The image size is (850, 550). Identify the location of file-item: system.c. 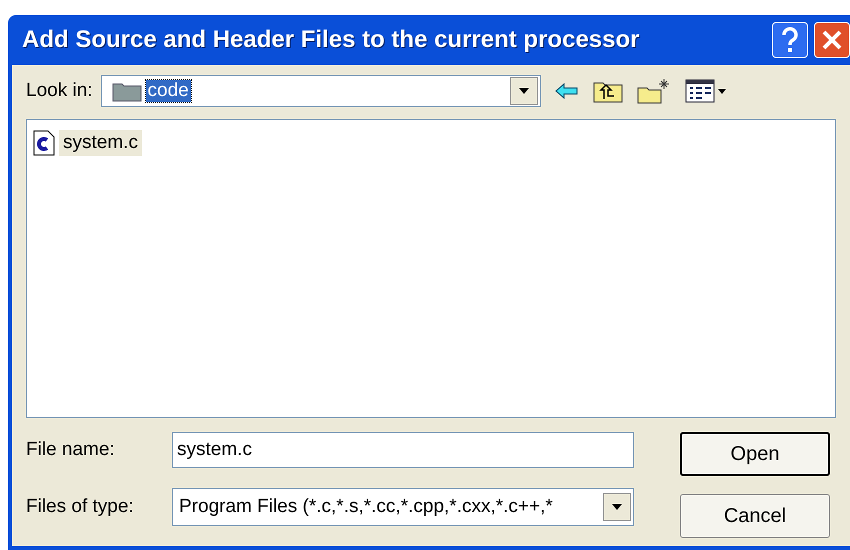
(100, 143).